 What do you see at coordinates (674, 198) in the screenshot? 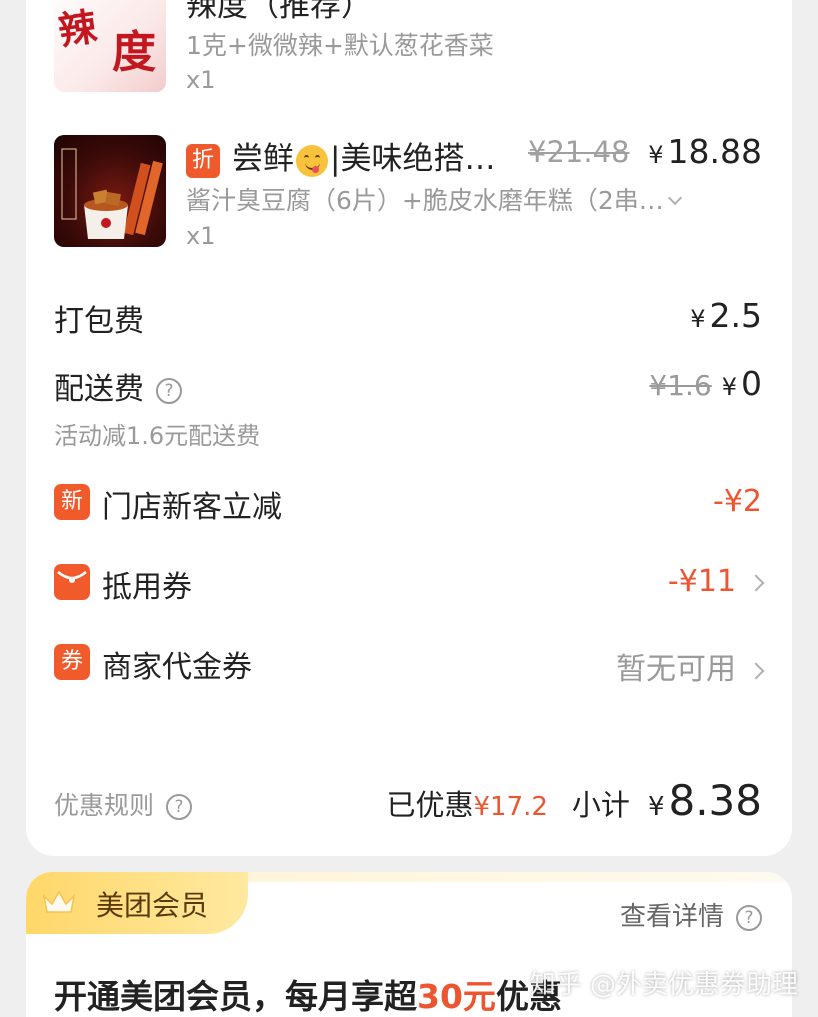
I see `chevron-down-icon` at bounding box center [674, 198].